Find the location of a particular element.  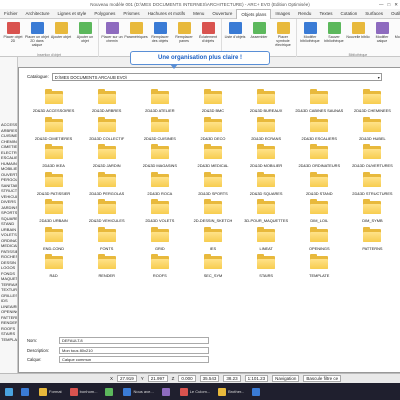

folder-item: 2D&3D IKEA is located at coordinates (53, 155).